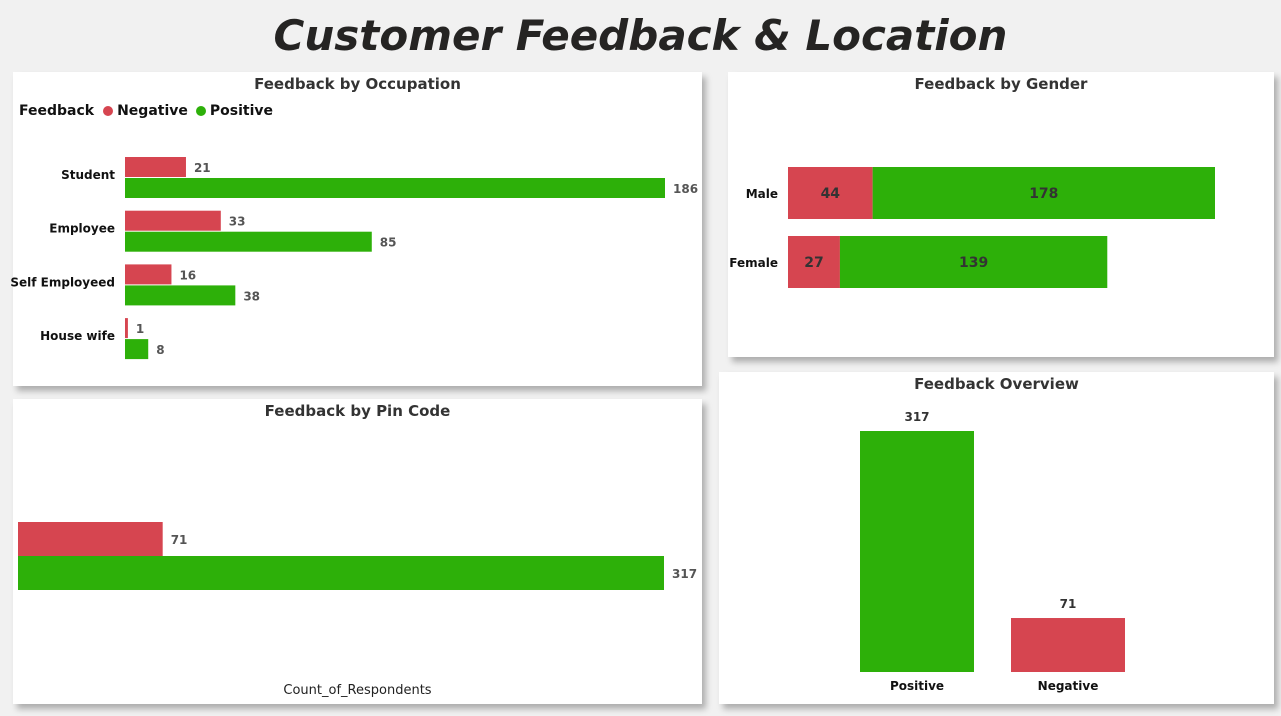  I want to click on category-label-male: Male, so click(762, 194).